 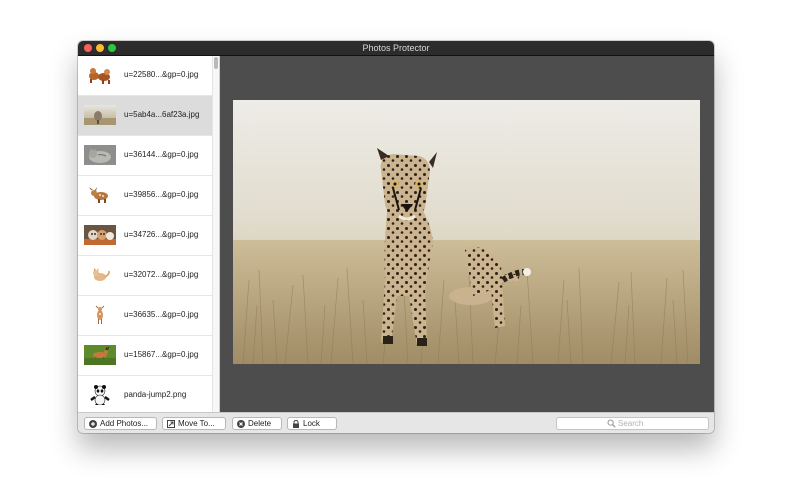 I want to click on search-field, so click(x=632, y=423).